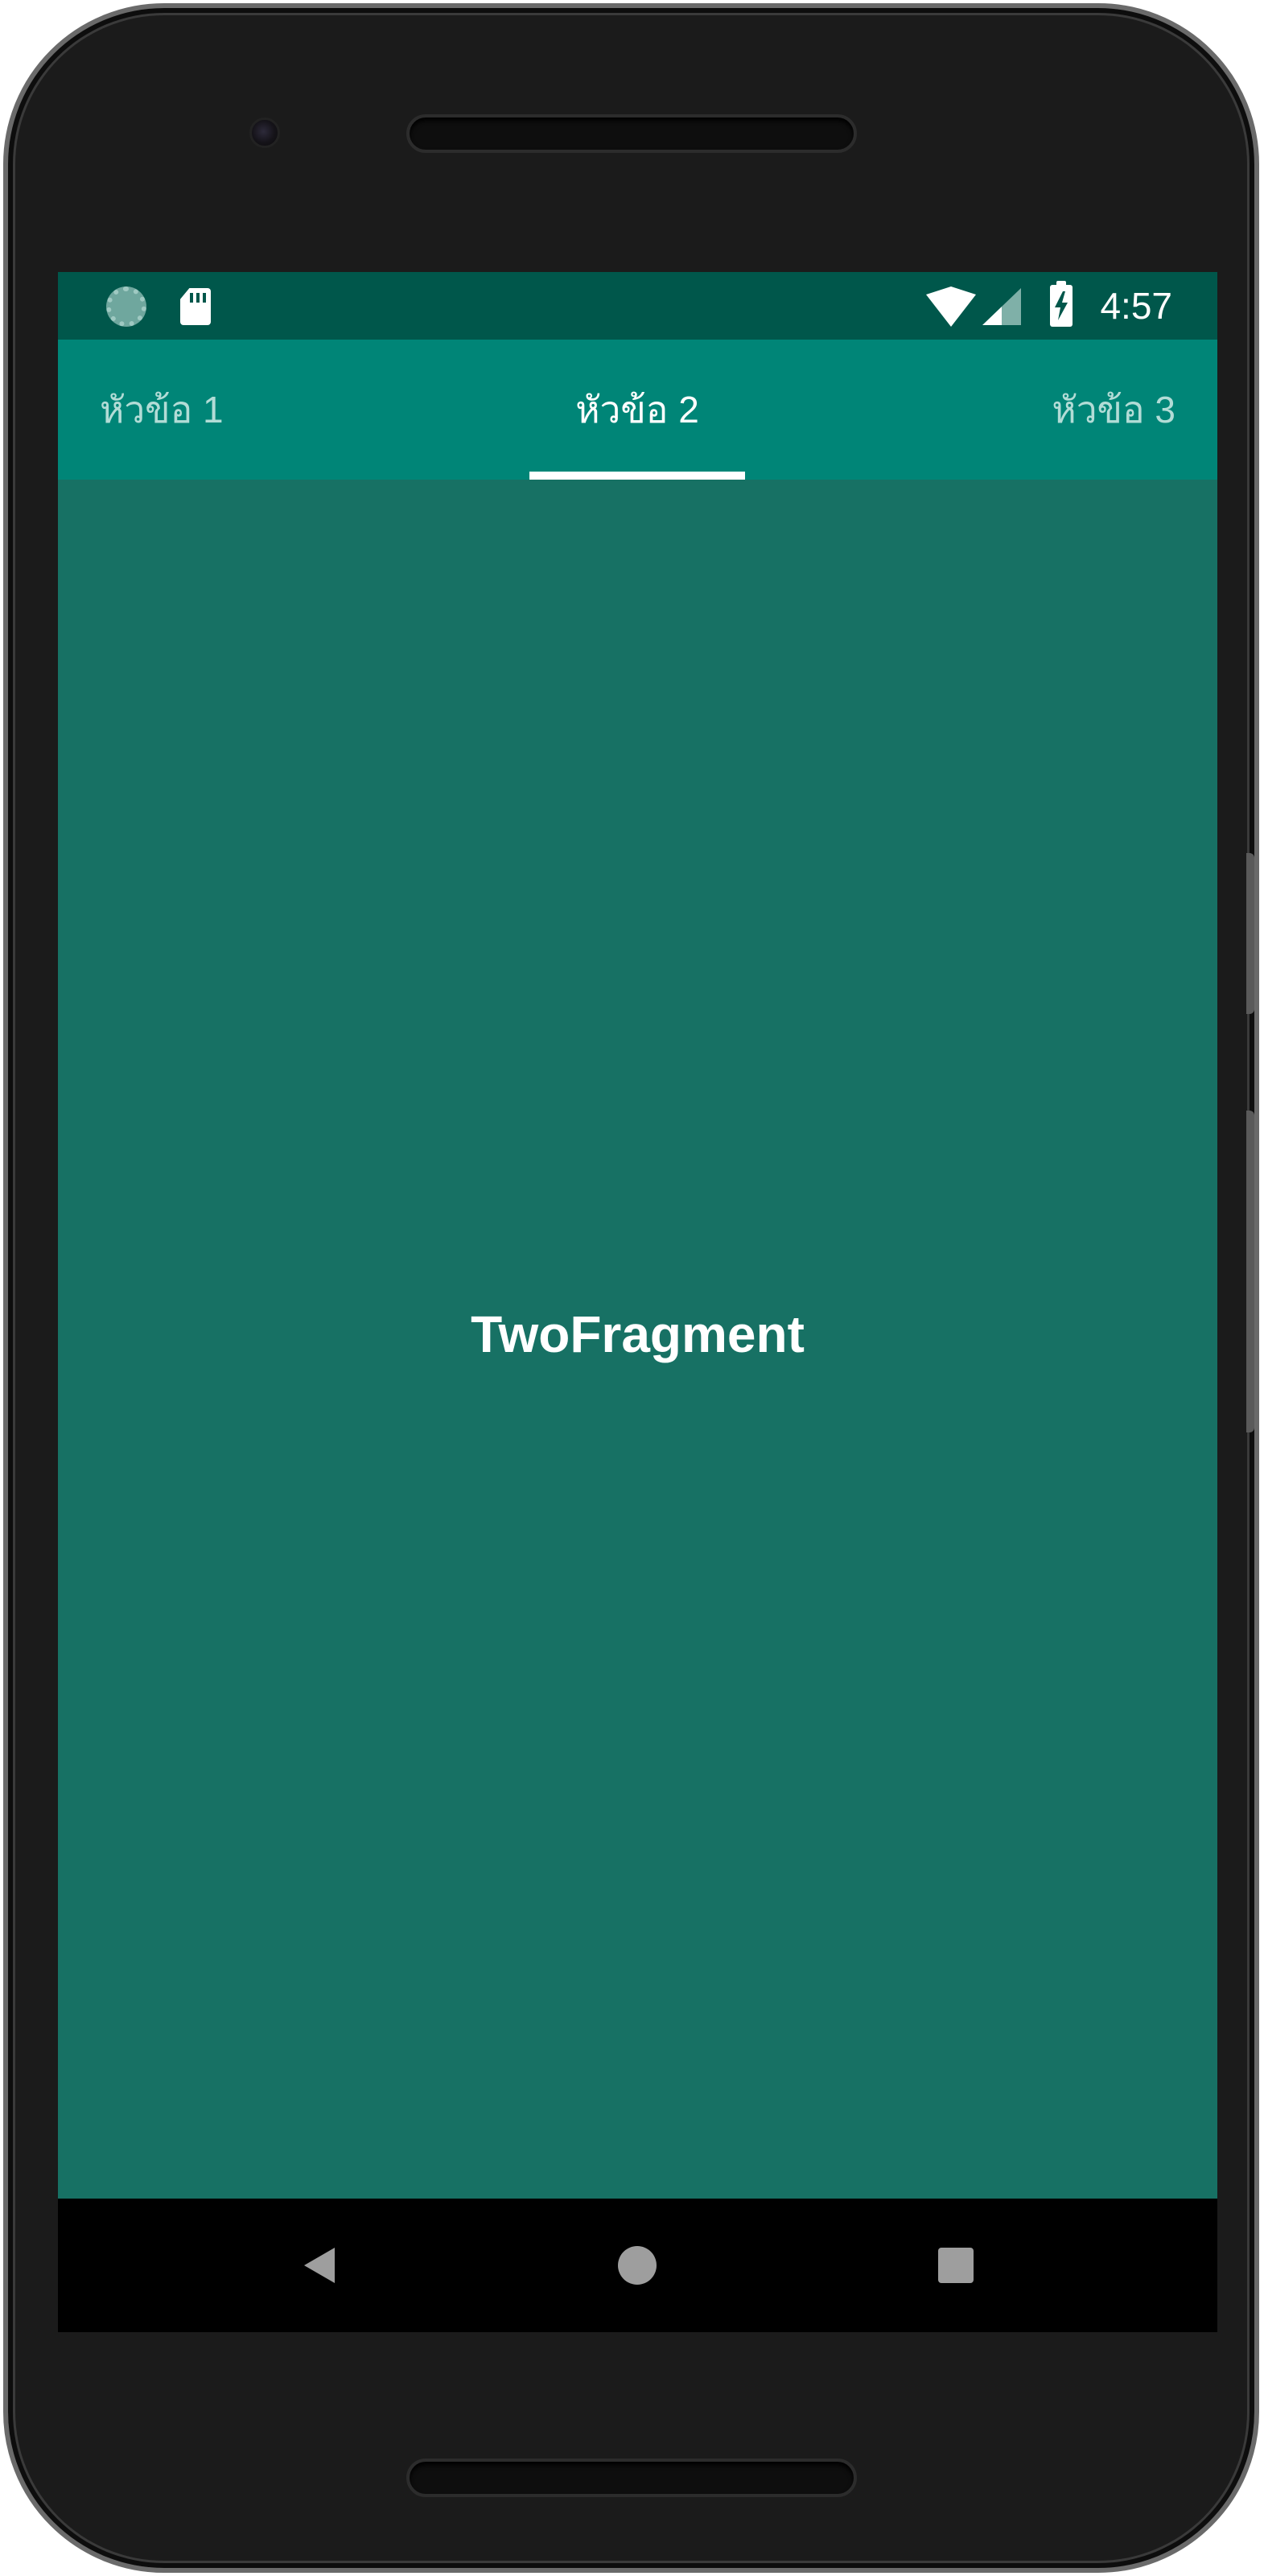 This screenshot has width=1264, height=2576. I want to click on front-camera, so click(264, 132).